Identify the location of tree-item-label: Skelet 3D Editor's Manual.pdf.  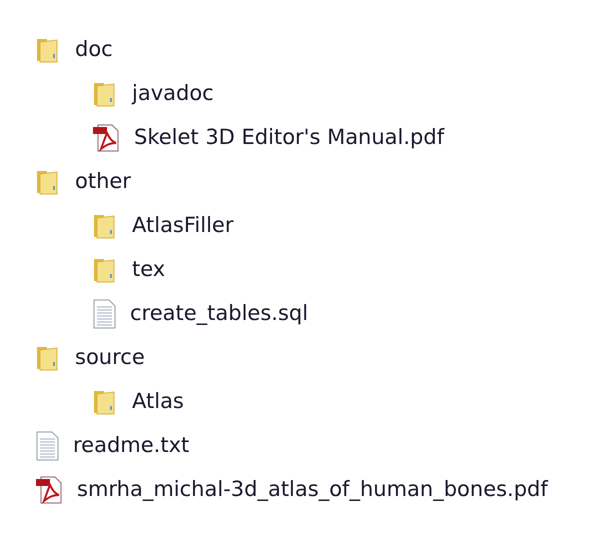
(289, 138).